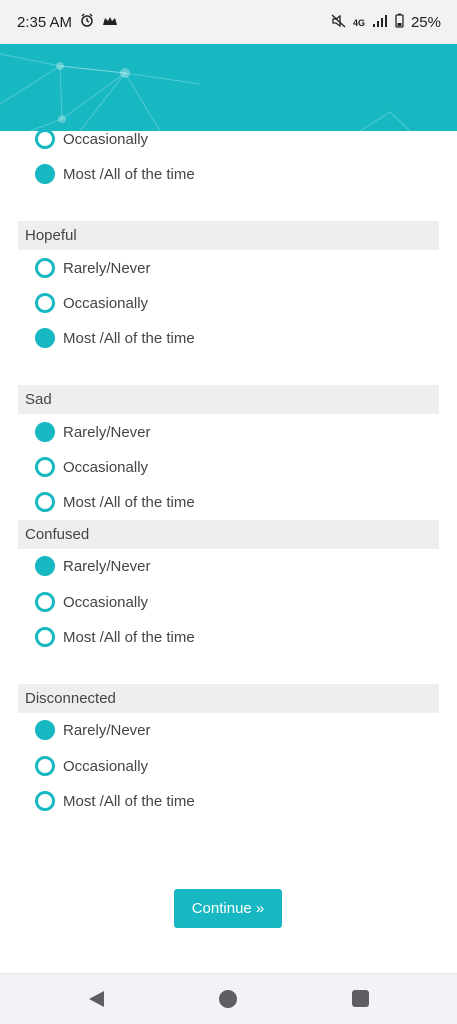 This screenshot has height=1024, width=457. I want to click on recents-icon, so click(360, 1001).